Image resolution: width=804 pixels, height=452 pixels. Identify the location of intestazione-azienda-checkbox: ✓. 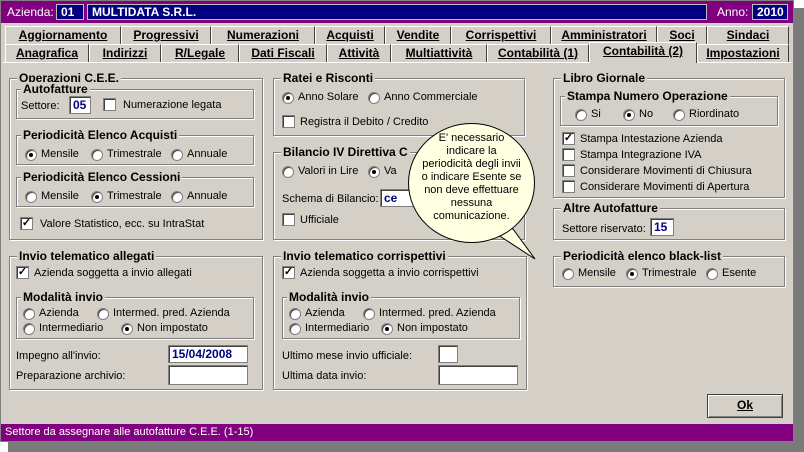
(568, 138).